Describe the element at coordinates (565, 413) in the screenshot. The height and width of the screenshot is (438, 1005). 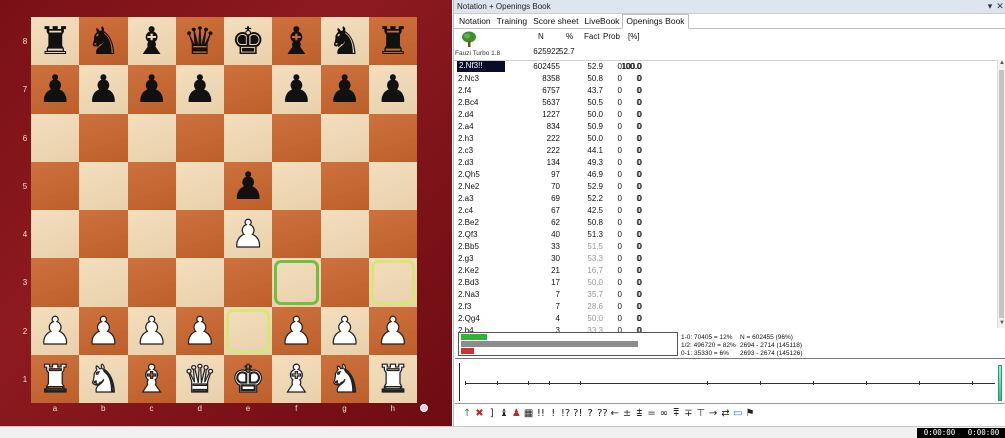
I see `annotation-interesting-button: !?` at that location.